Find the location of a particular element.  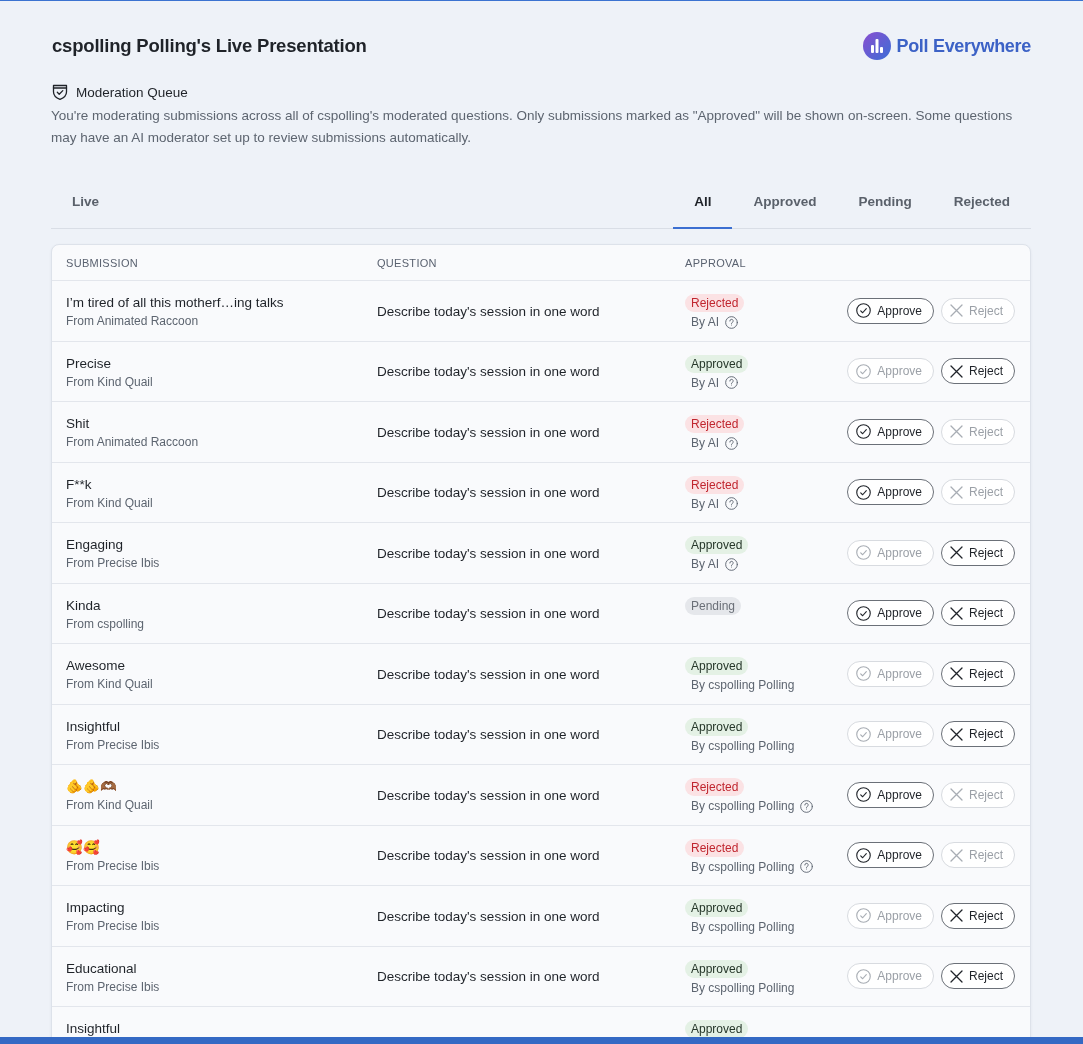

column-header: QUESTION is located at coordinates (407, 262).